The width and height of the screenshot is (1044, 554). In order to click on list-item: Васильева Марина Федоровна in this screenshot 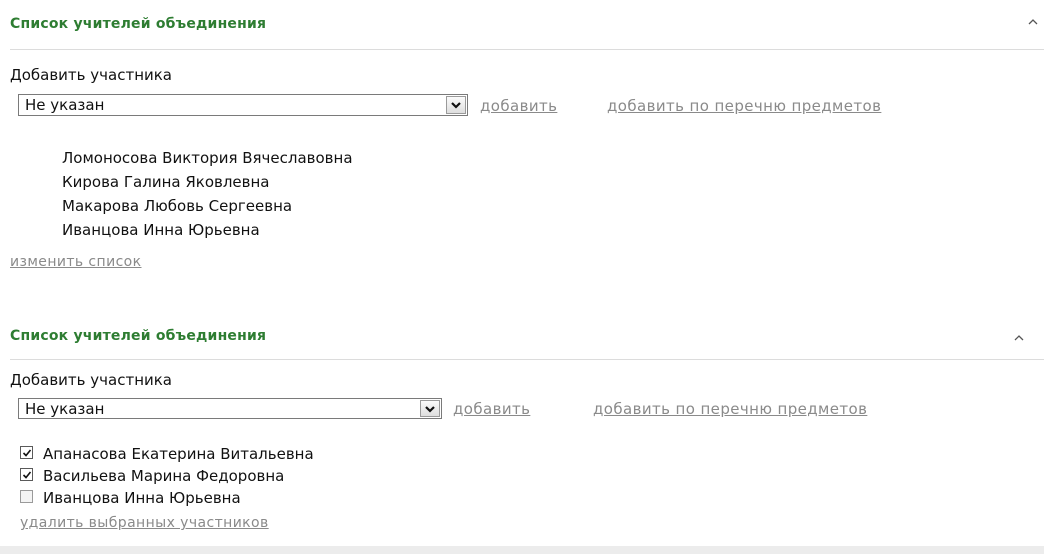, I will do `click(167, 476)`.